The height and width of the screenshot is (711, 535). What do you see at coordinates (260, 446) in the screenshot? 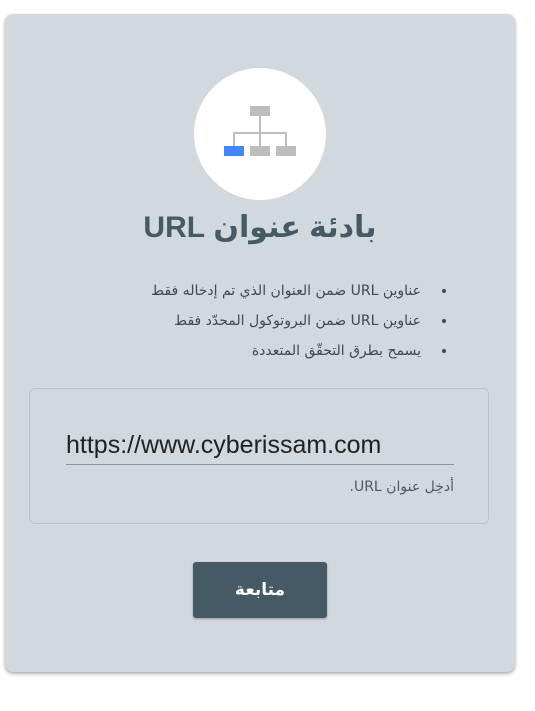
I see `url-input` at bounding box center [260, 446].